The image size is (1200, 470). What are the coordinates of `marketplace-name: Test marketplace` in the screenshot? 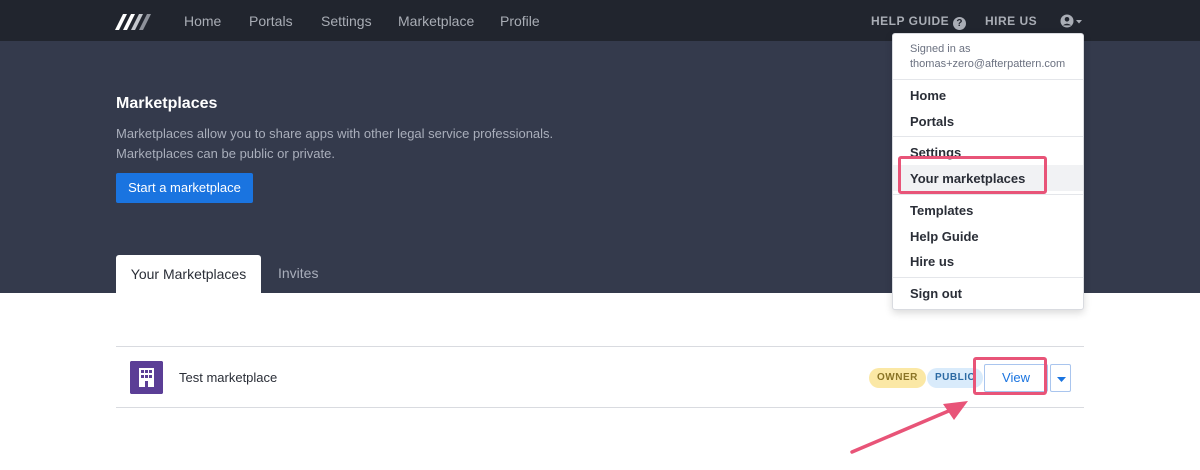 It's located at (228, 377).